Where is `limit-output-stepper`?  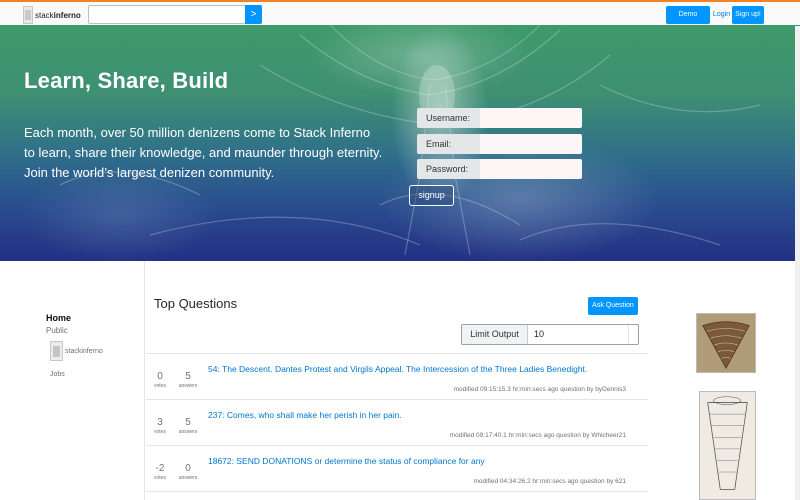
limit-output-stepper is located at coordinates (633, 334).